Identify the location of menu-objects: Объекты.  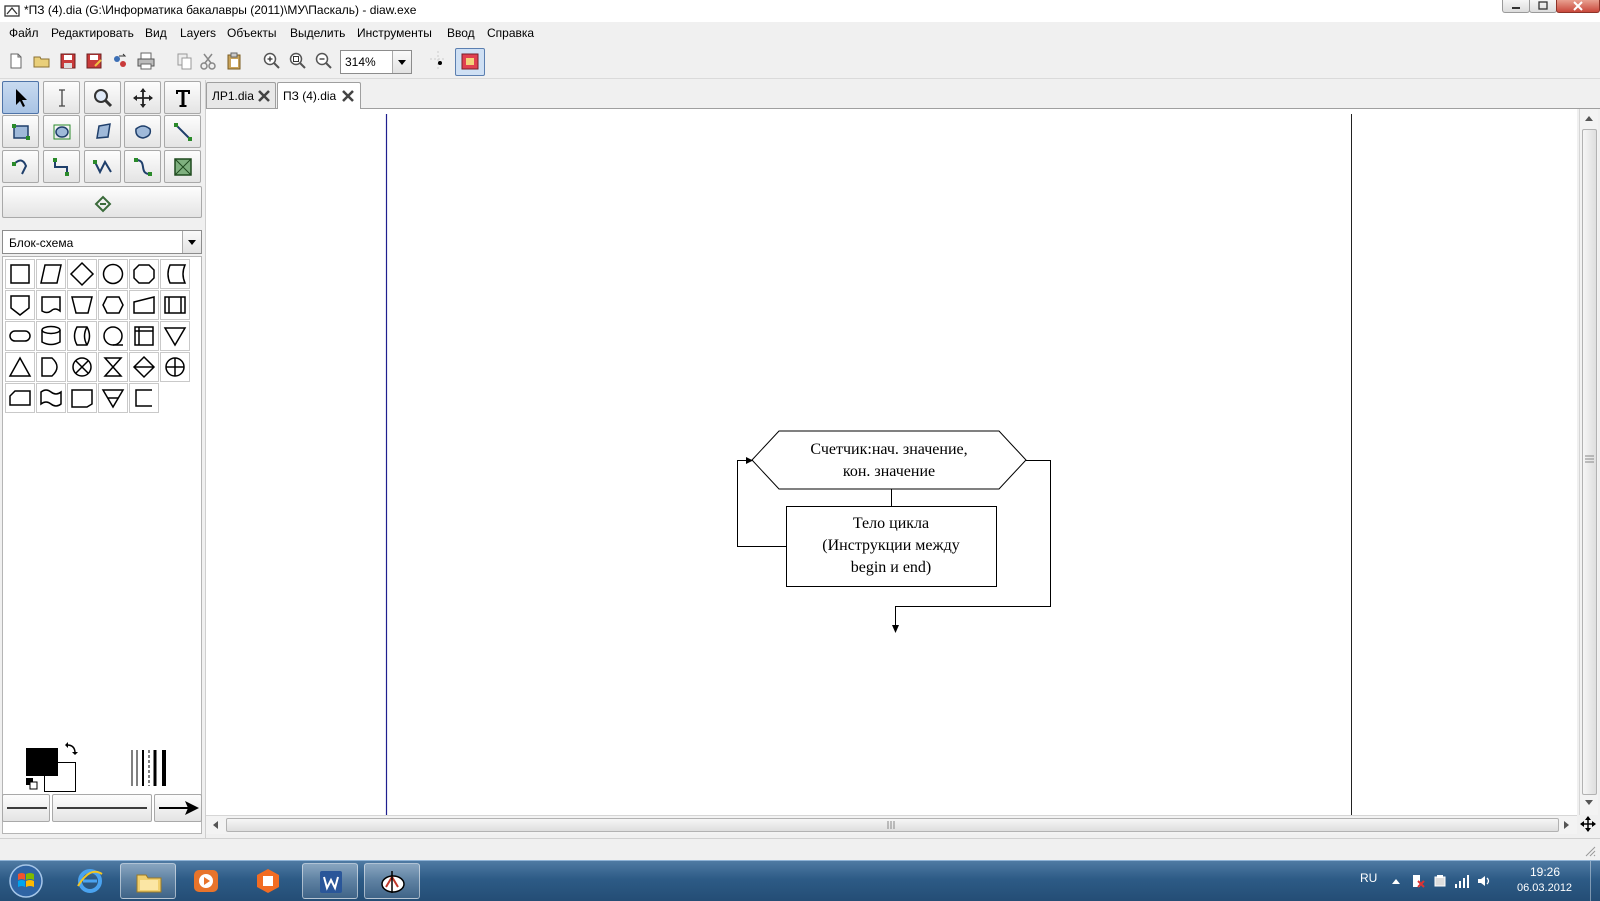
(252, 33).